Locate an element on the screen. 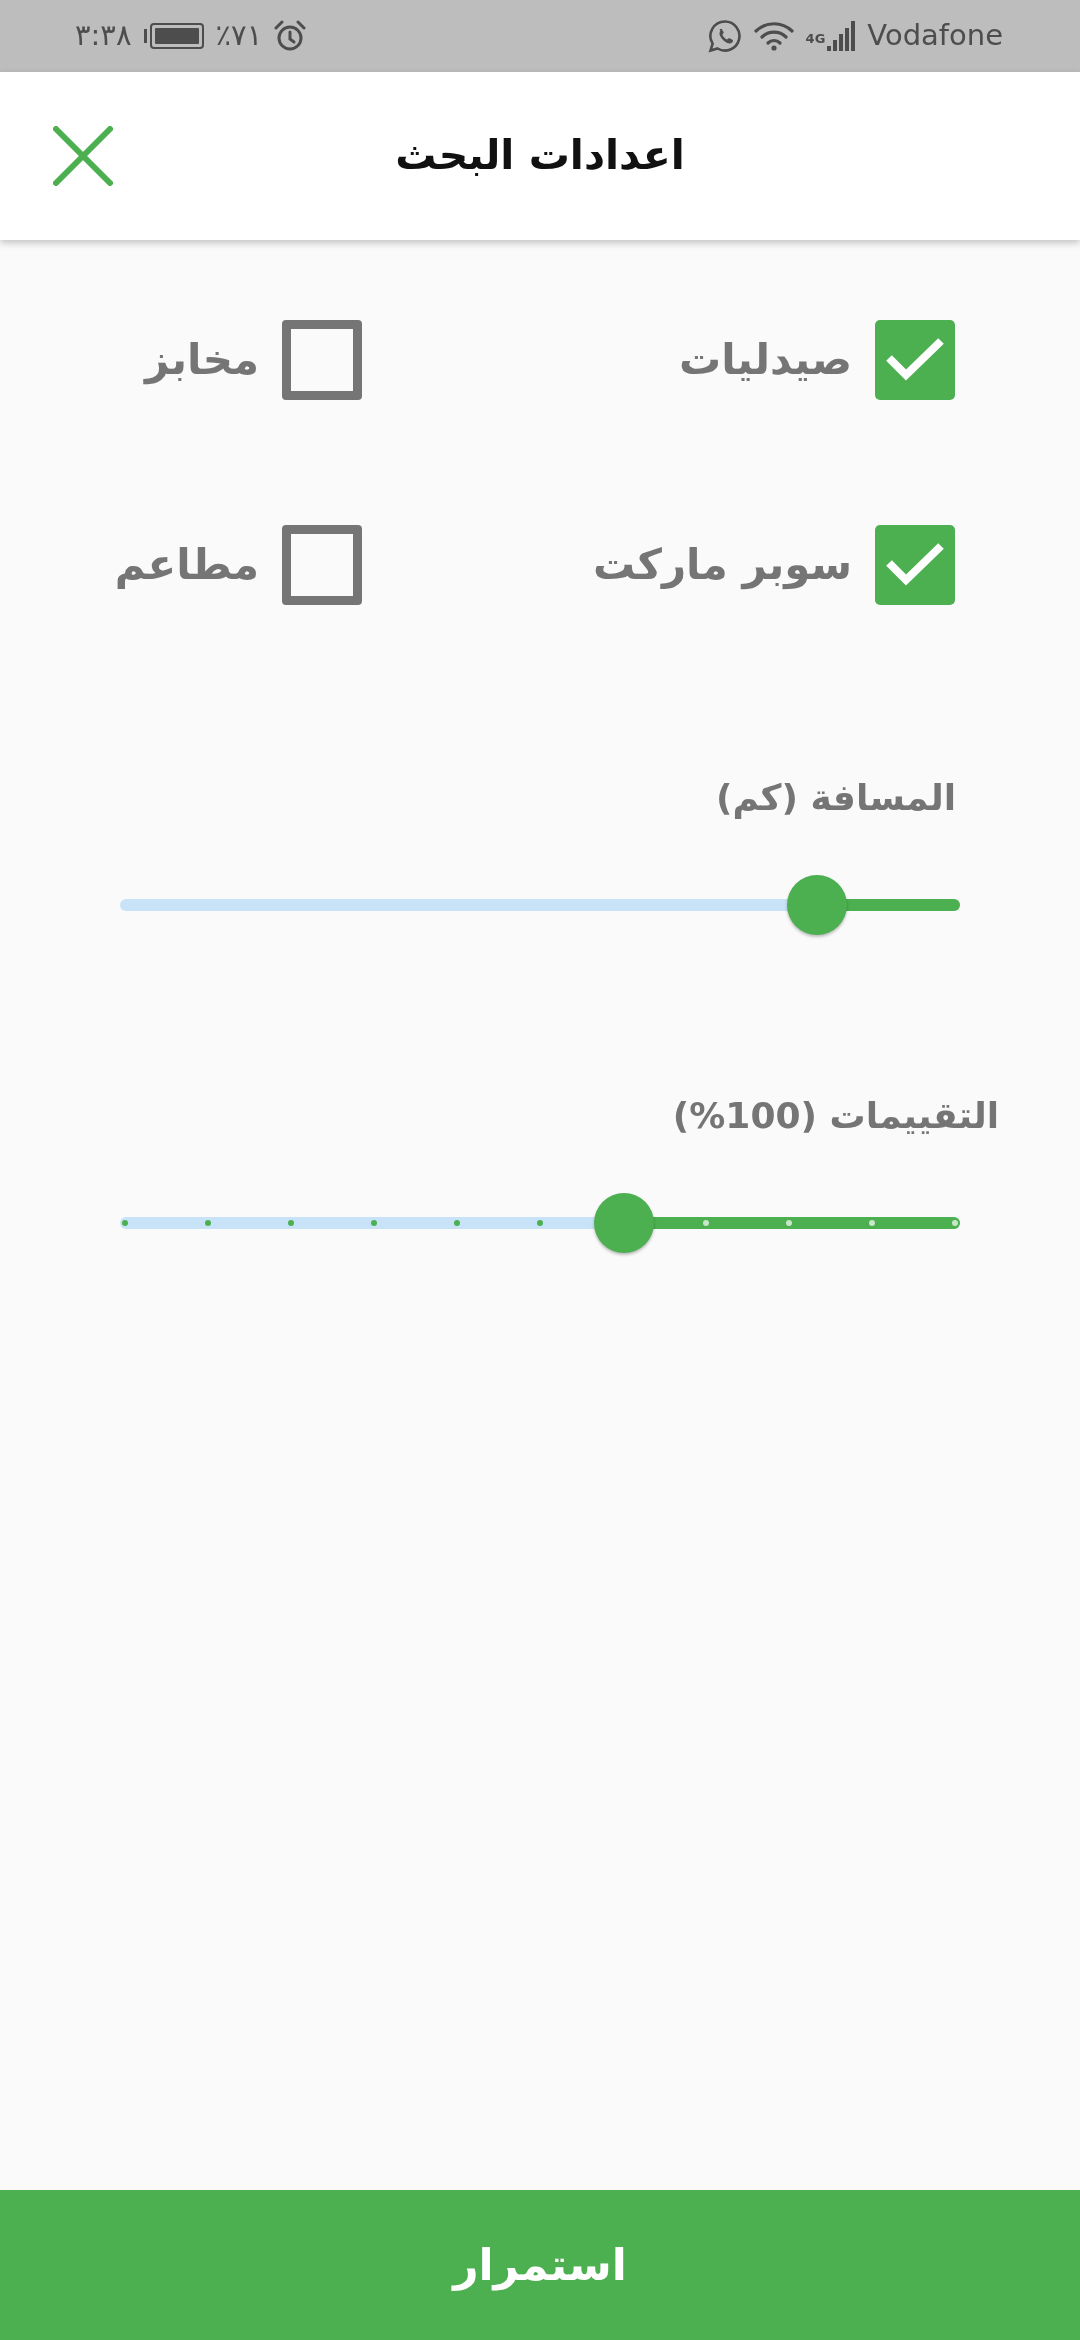 The width and height of the screenshot is (1080, 2340). clock-time: ٣:٣٨ is located at coordinates (103, 36).